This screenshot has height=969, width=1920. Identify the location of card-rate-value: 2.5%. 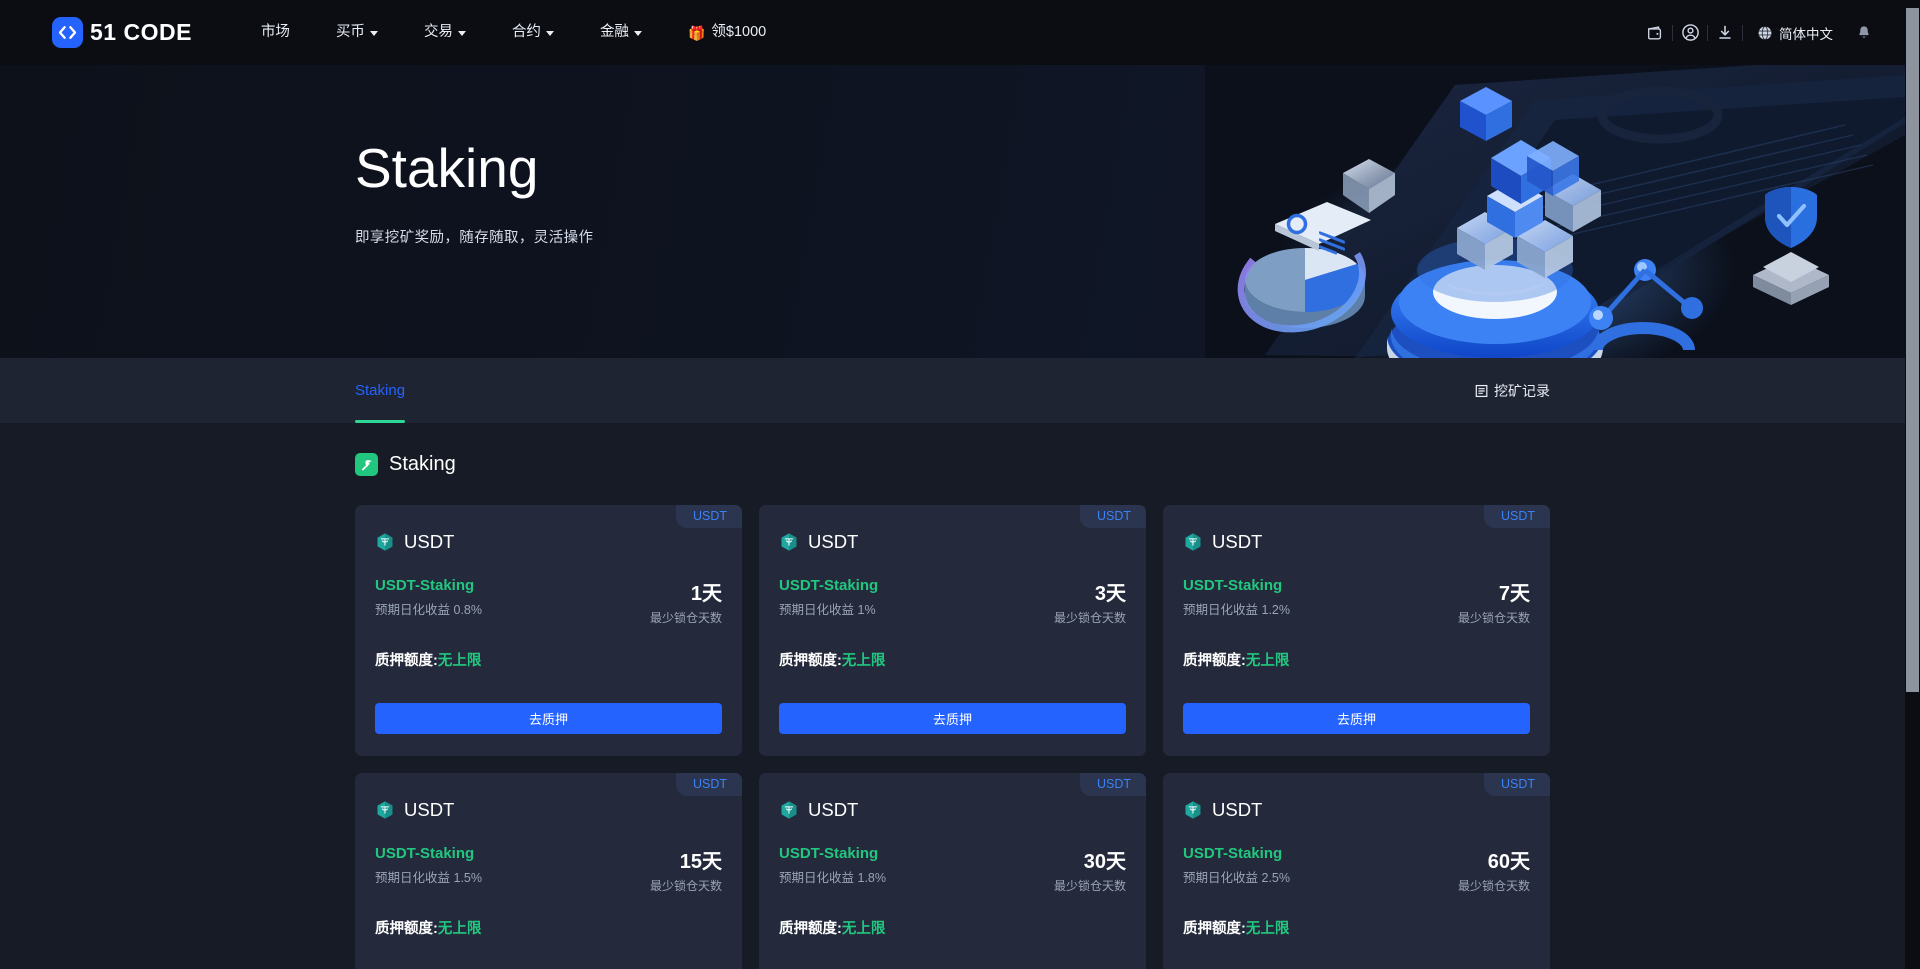
(1276, 878).